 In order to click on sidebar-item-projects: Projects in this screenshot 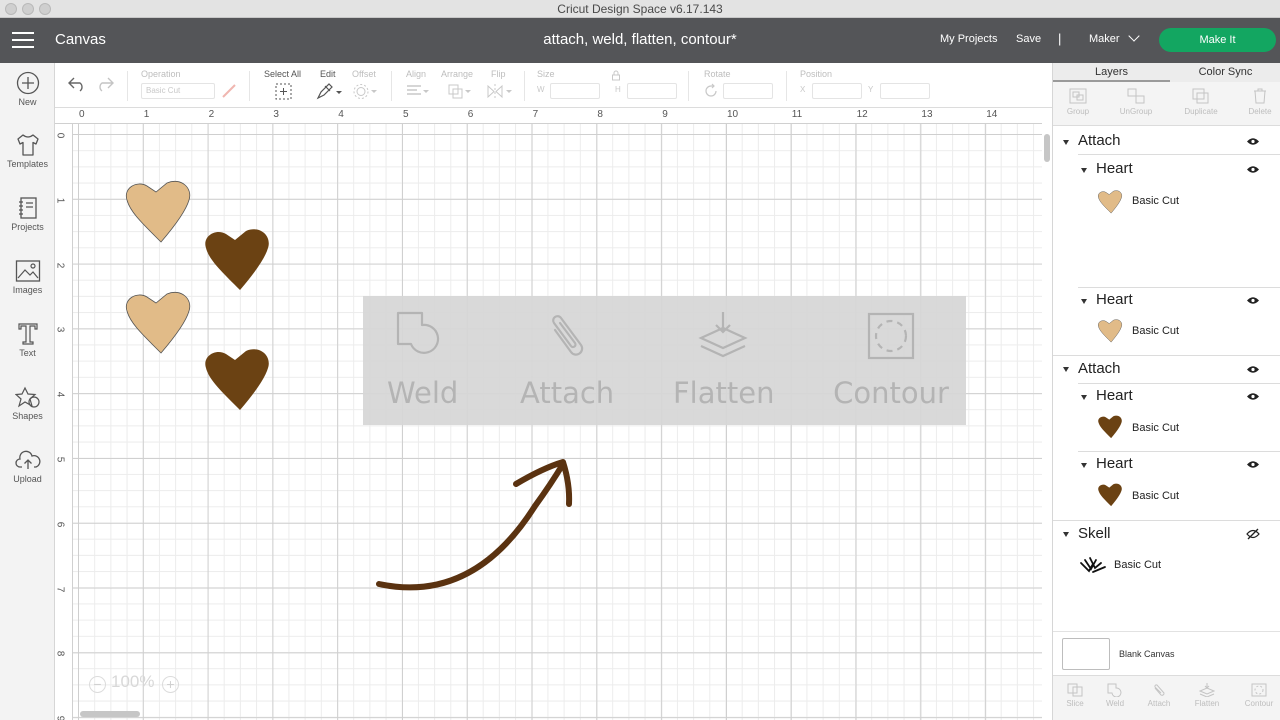, I will do `click(27, 214)`.